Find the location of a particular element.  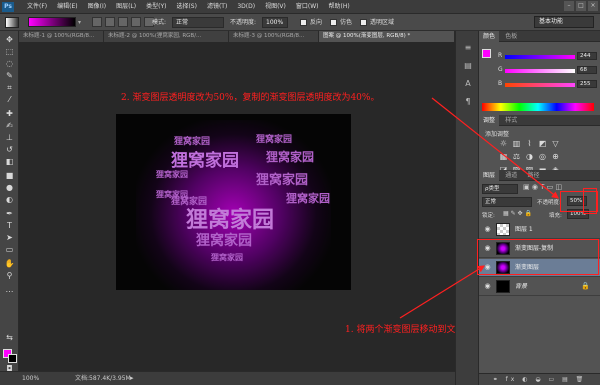

opacity-input: 100% is located at coordinates (275, 22).